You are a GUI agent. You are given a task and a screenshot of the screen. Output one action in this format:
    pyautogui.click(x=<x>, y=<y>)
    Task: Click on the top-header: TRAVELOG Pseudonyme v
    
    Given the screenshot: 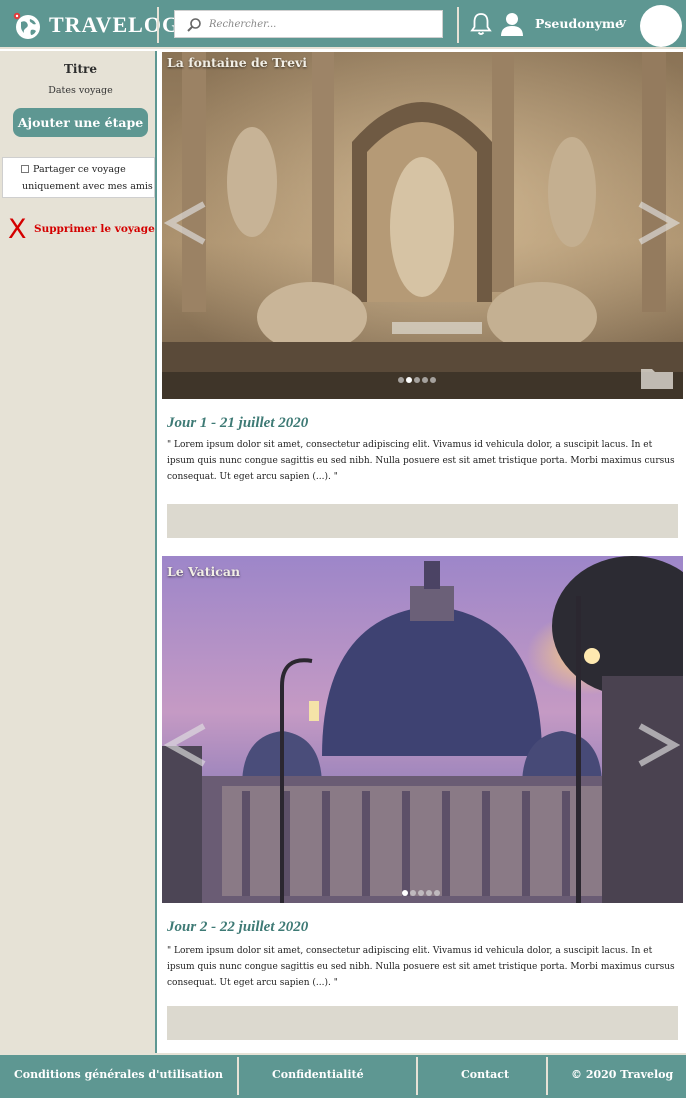 What is the action you would take?
    pyautogui.click(x=343, y=24)
    